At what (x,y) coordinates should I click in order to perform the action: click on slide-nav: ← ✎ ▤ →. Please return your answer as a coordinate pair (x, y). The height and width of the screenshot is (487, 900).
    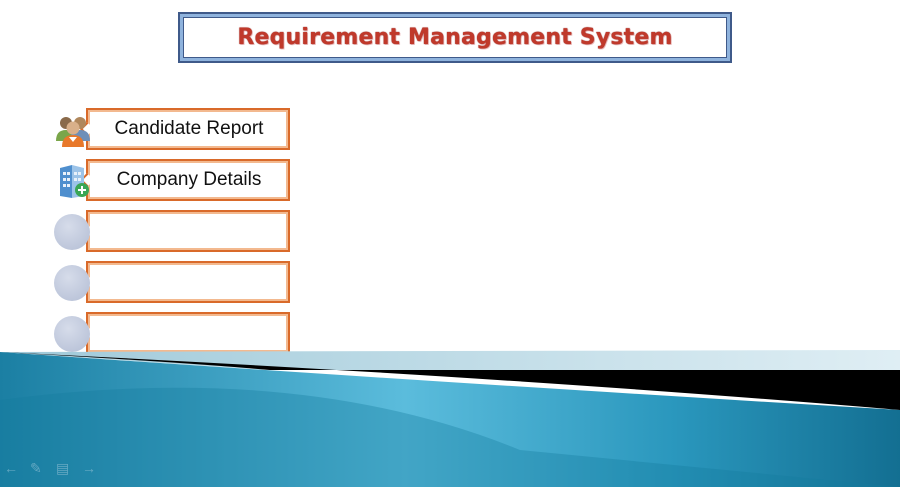
    Looking at the image, I should click on (51, 468).